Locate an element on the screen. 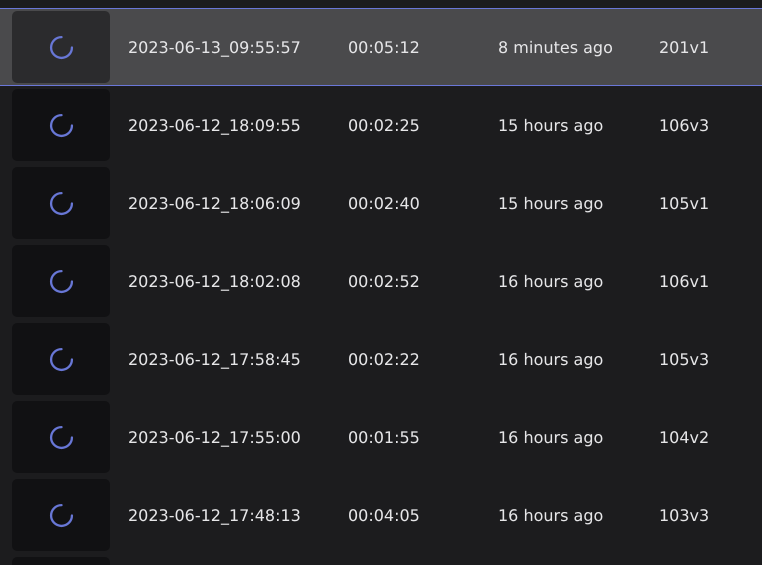  duration: 00:01:55 is located at coordinates (384, 437).